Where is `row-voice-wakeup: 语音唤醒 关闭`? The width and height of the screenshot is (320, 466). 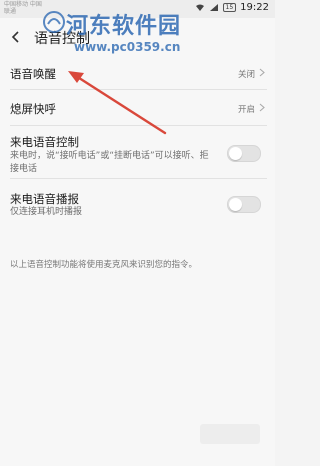 row-voice-wakeup: 语音唤醒 关闭 is located at coordinates (138, 73).